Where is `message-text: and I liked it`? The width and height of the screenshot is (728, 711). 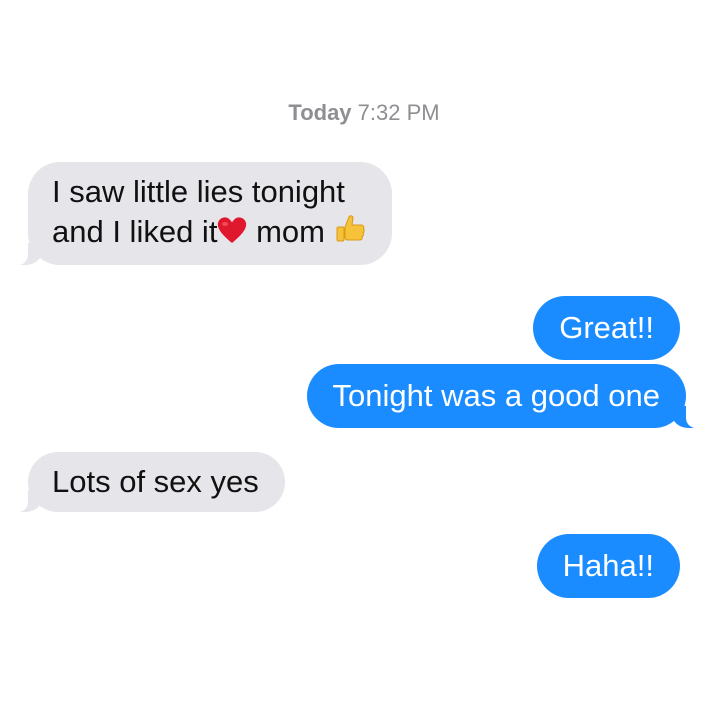
message-text: and I liked it is located at coordinates (135, 231).